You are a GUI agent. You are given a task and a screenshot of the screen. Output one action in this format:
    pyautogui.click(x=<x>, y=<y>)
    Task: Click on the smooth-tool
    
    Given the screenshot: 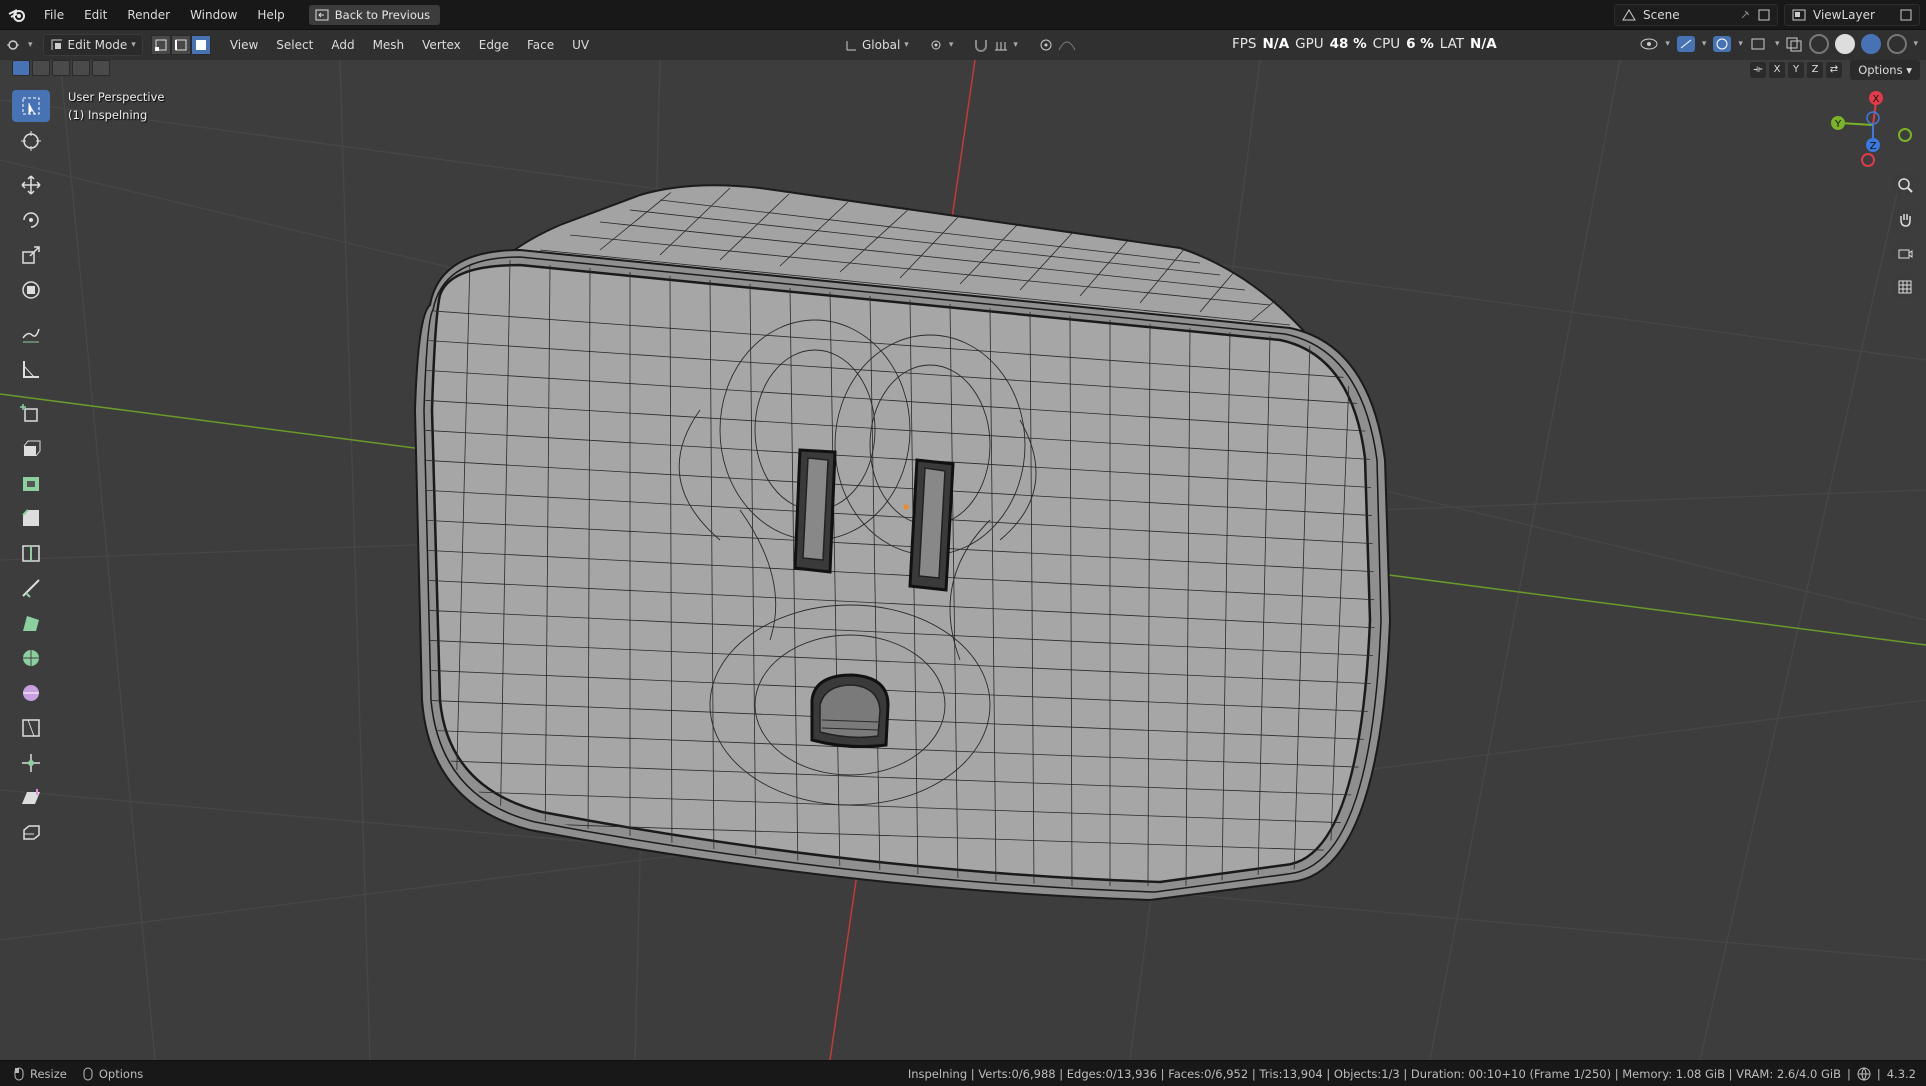 What is the action you would take?
    pyautogui.click(x=31, y=693)
    